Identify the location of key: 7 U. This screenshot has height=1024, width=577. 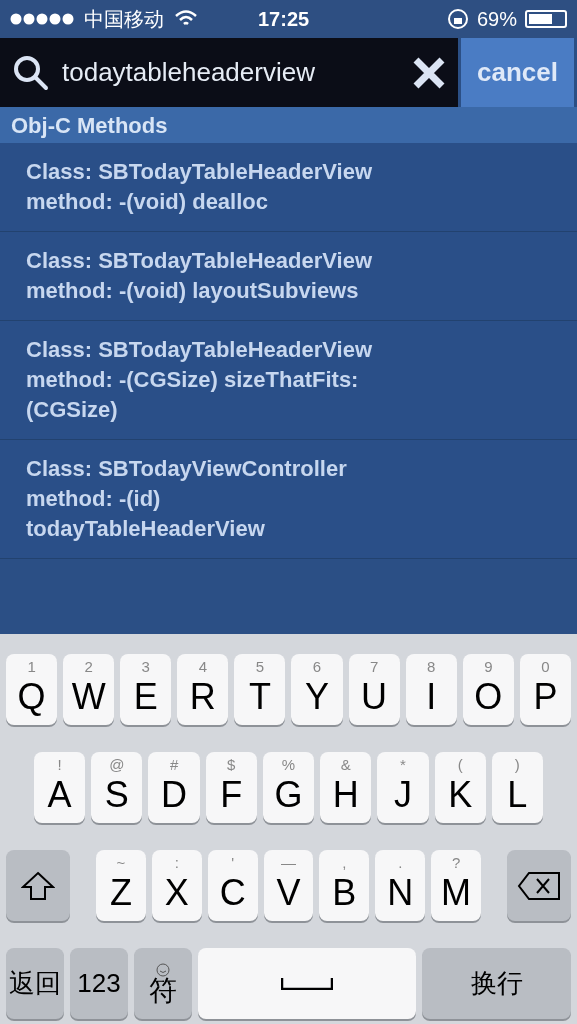
(374, 689).